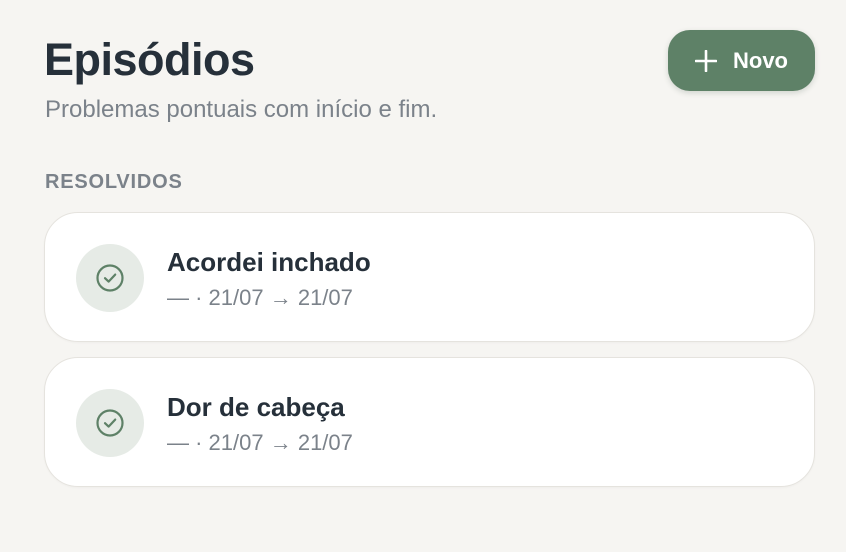 The width and height of the screenshot is (846, 552). Describe the element at coordinates (149, 59) in the screenshot. I see `page-title: Episódios` at that location.